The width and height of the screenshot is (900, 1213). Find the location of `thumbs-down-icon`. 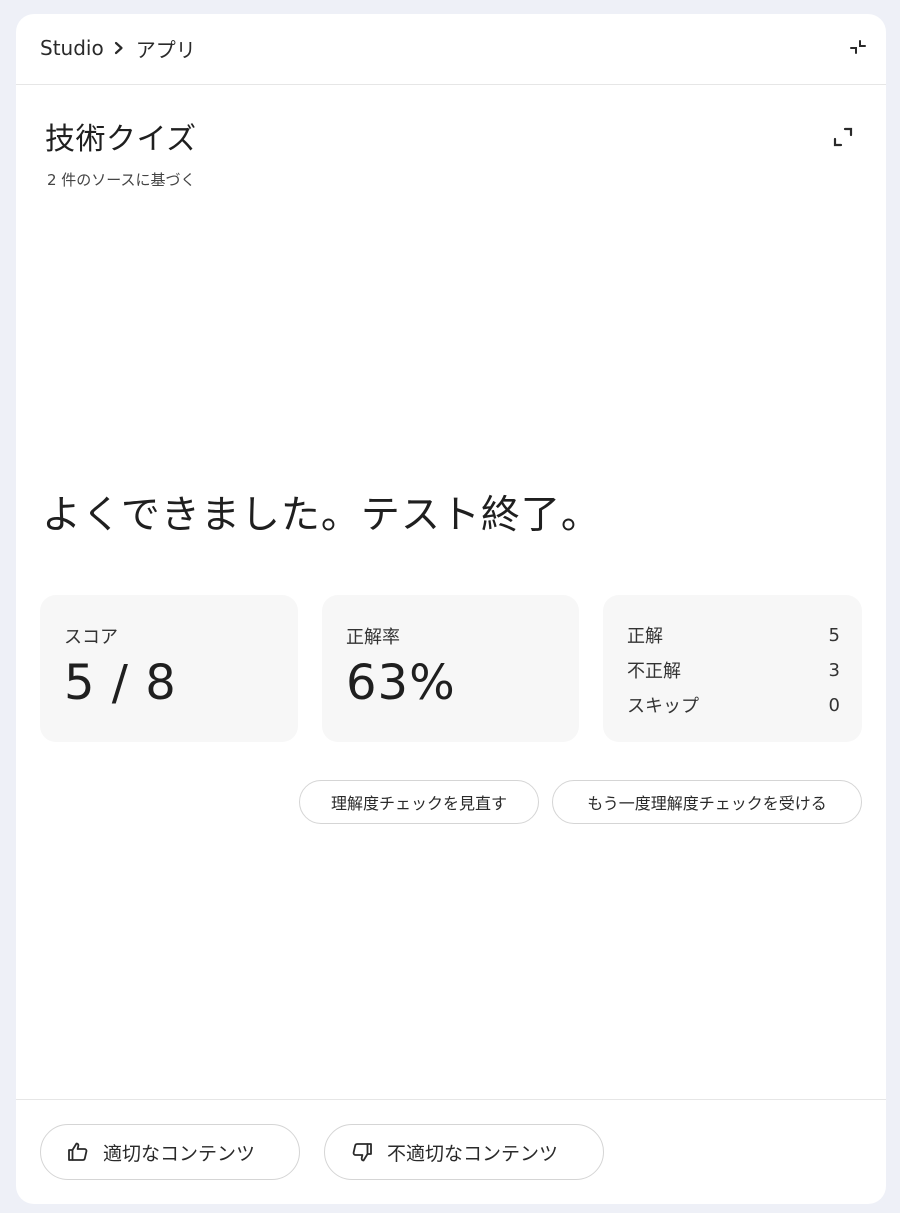

thumbs-down-icon is located at coordinates (362, 1152).